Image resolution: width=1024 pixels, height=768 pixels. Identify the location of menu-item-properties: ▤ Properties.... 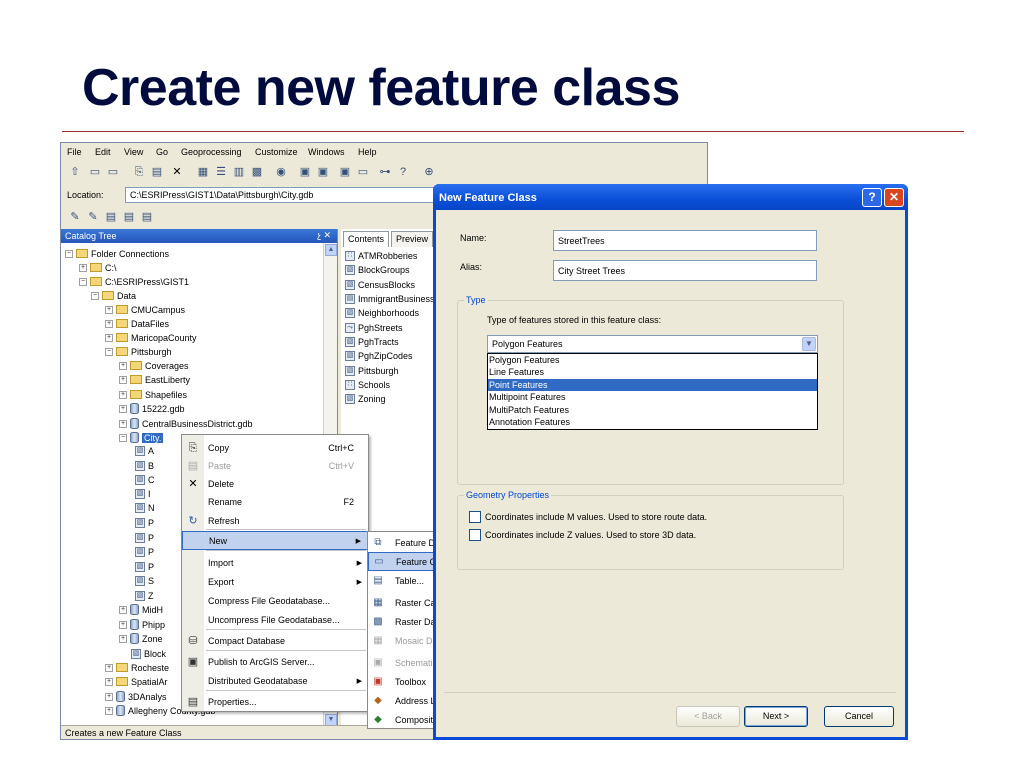
(275, 701).